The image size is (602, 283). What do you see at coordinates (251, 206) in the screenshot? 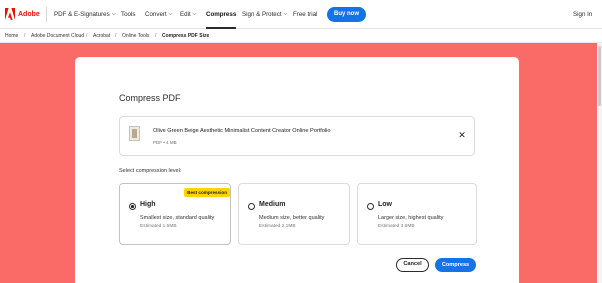
I see `radio-medium` at bounding box center [251, 206].